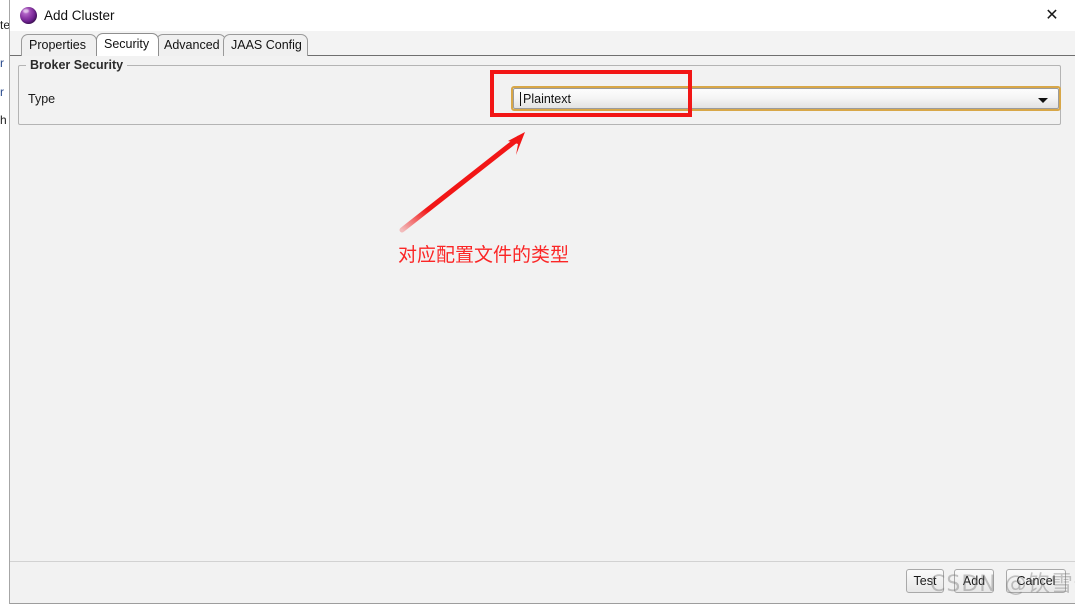  I want to click on cancel-button: Cancel, so click(1036, 581).